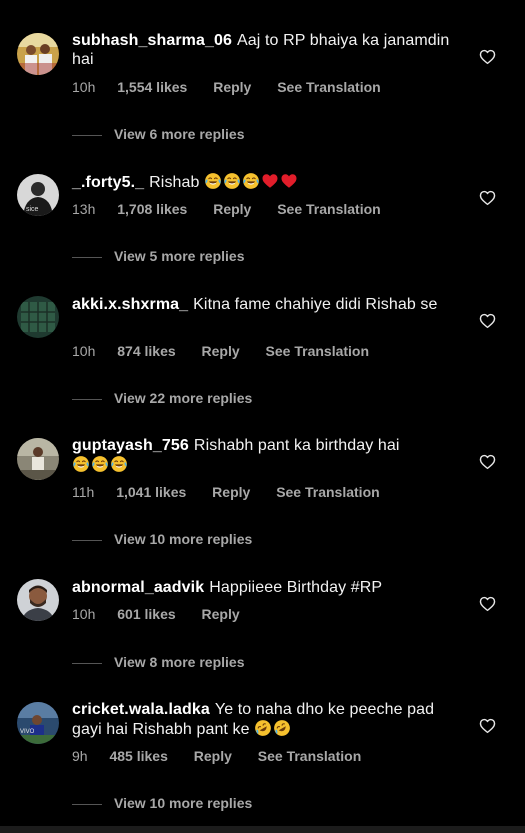 Image resolution: width=525 pixels, height=833 pixels. Describe the element at coordinates (262, 829) in the screenshot. I see `bottom-edge` at that location.